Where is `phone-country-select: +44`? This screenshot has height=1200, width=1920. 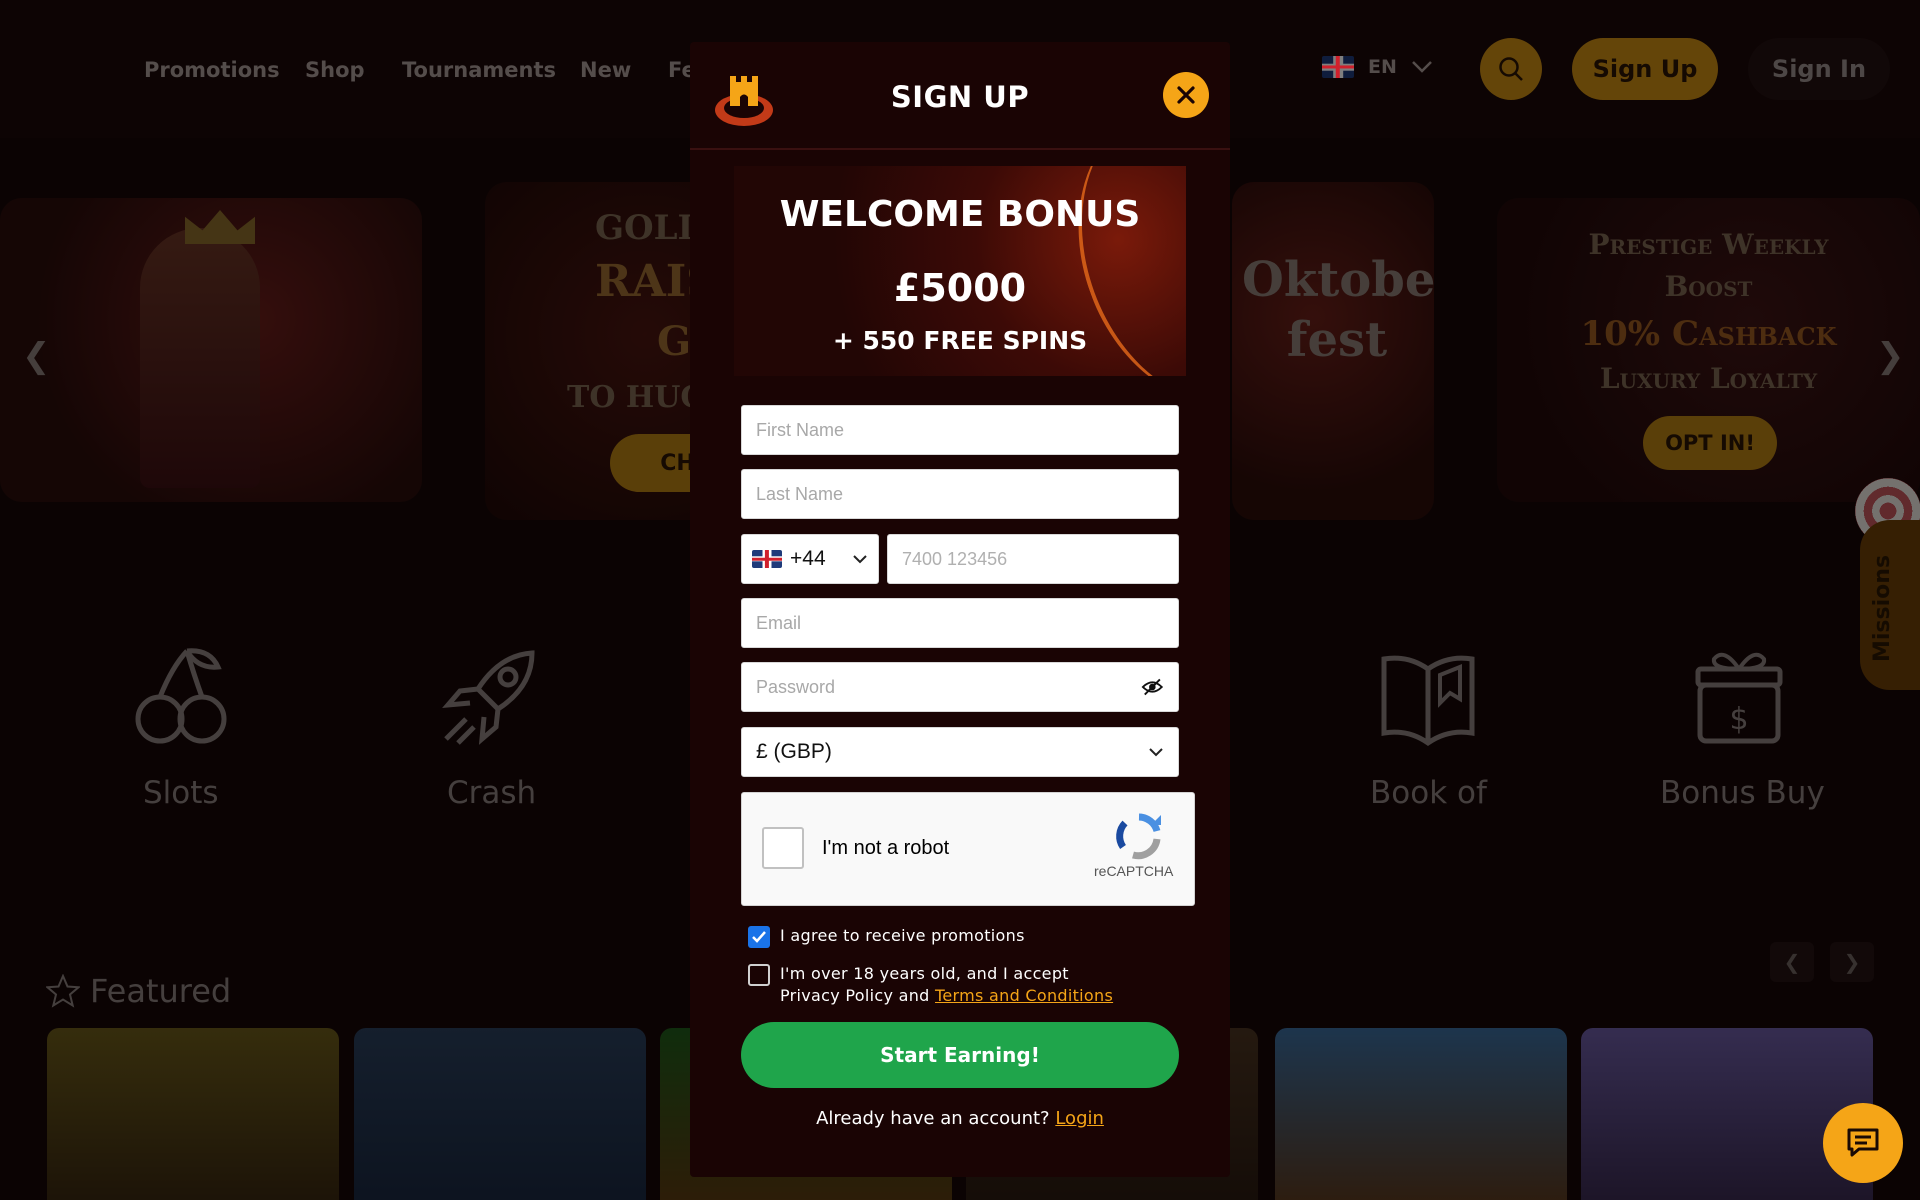 phone-country-select: +44 is located at coordinates (810, 559).